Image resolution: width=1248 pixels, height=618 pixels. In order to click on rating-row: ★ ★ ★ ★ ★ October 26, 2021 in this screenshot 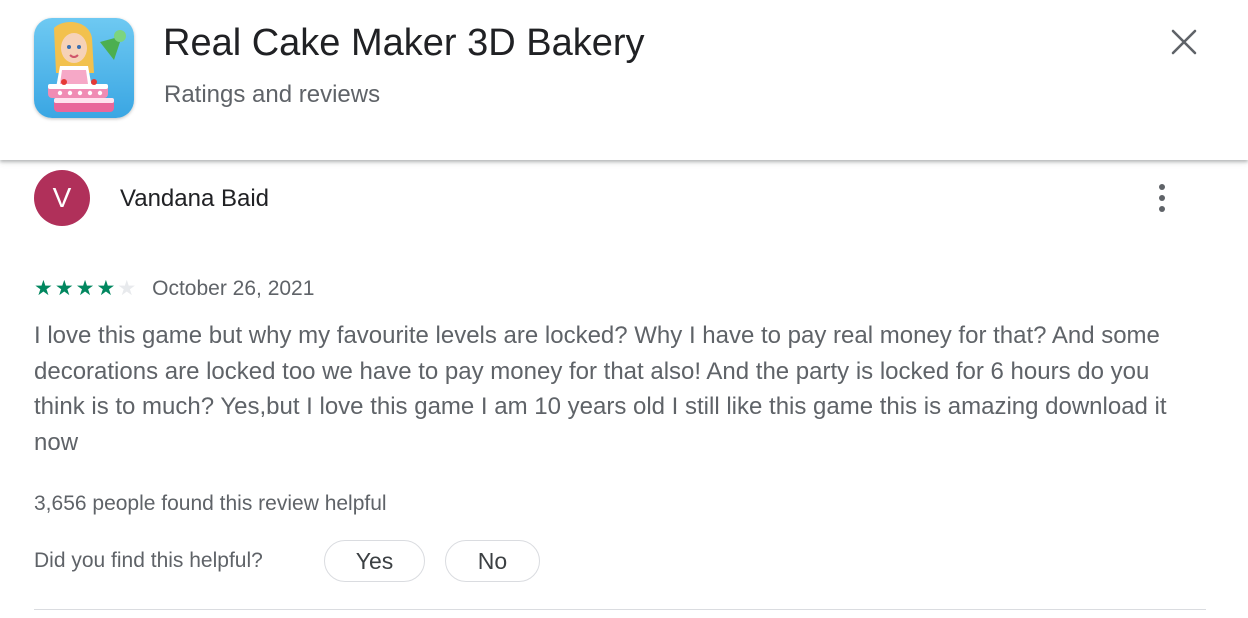, I will do `click(174, 289)`.